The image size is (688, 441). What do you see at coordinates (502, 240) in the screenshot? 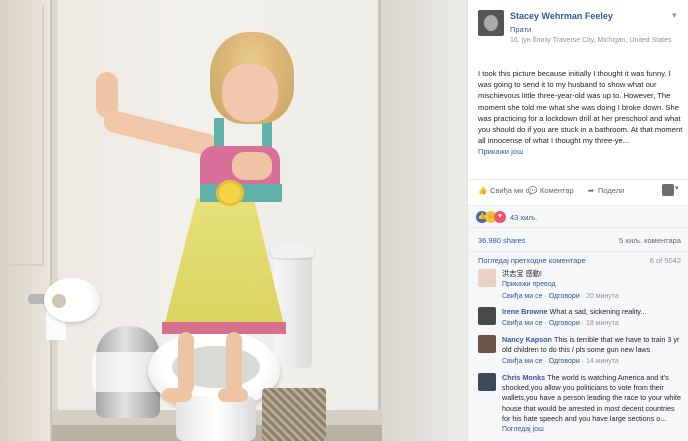
I see `shares-count: 36.980 shares` at bounding box center [502, 240].